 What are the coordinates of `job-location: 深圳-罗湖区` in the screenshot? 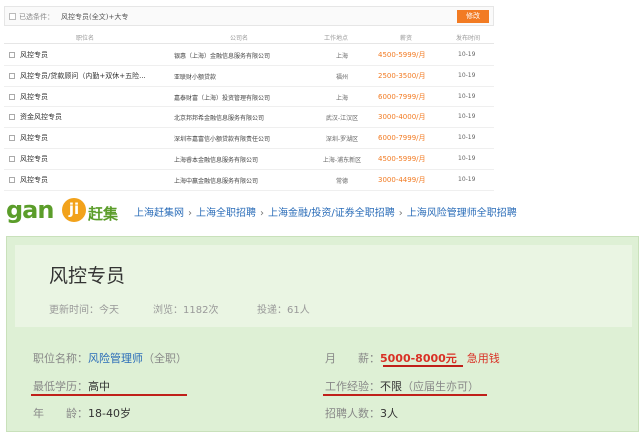 It's located at (342, 140).